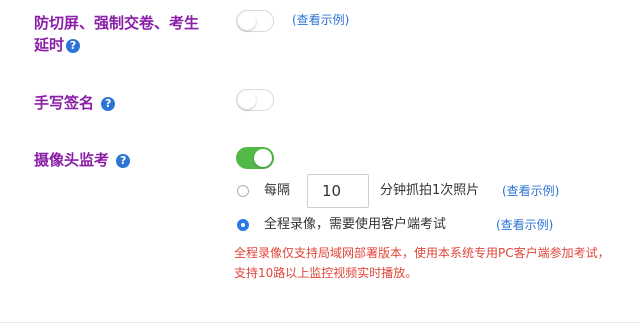 The height and width of the screenshot is (334, 640). What do you see at coordinates (430, 190) in the screenshot?
I see `interval-suffix: 分钟抓拍1次照片` at bounding box center [430, 190].